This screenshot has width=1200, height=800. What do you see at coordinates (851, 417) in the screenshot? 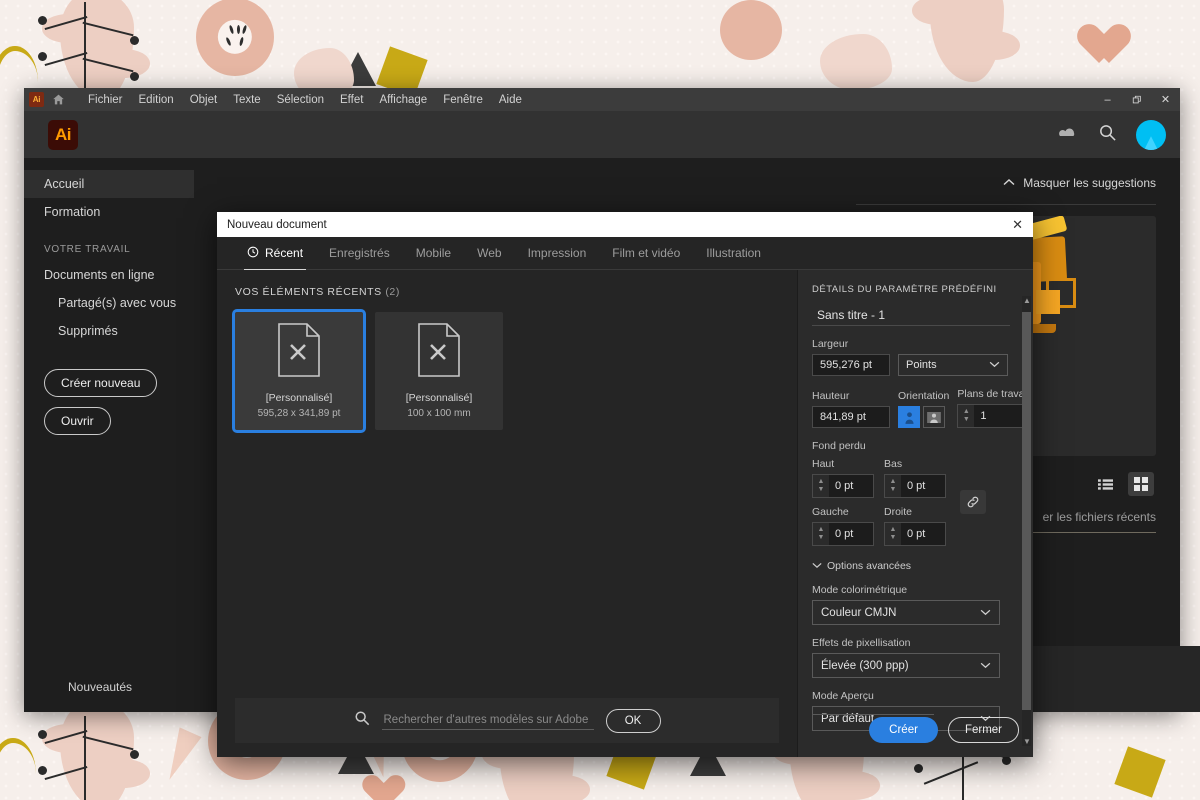
I see `height-input: 841,89 pt` at bounding box center [851, 417].